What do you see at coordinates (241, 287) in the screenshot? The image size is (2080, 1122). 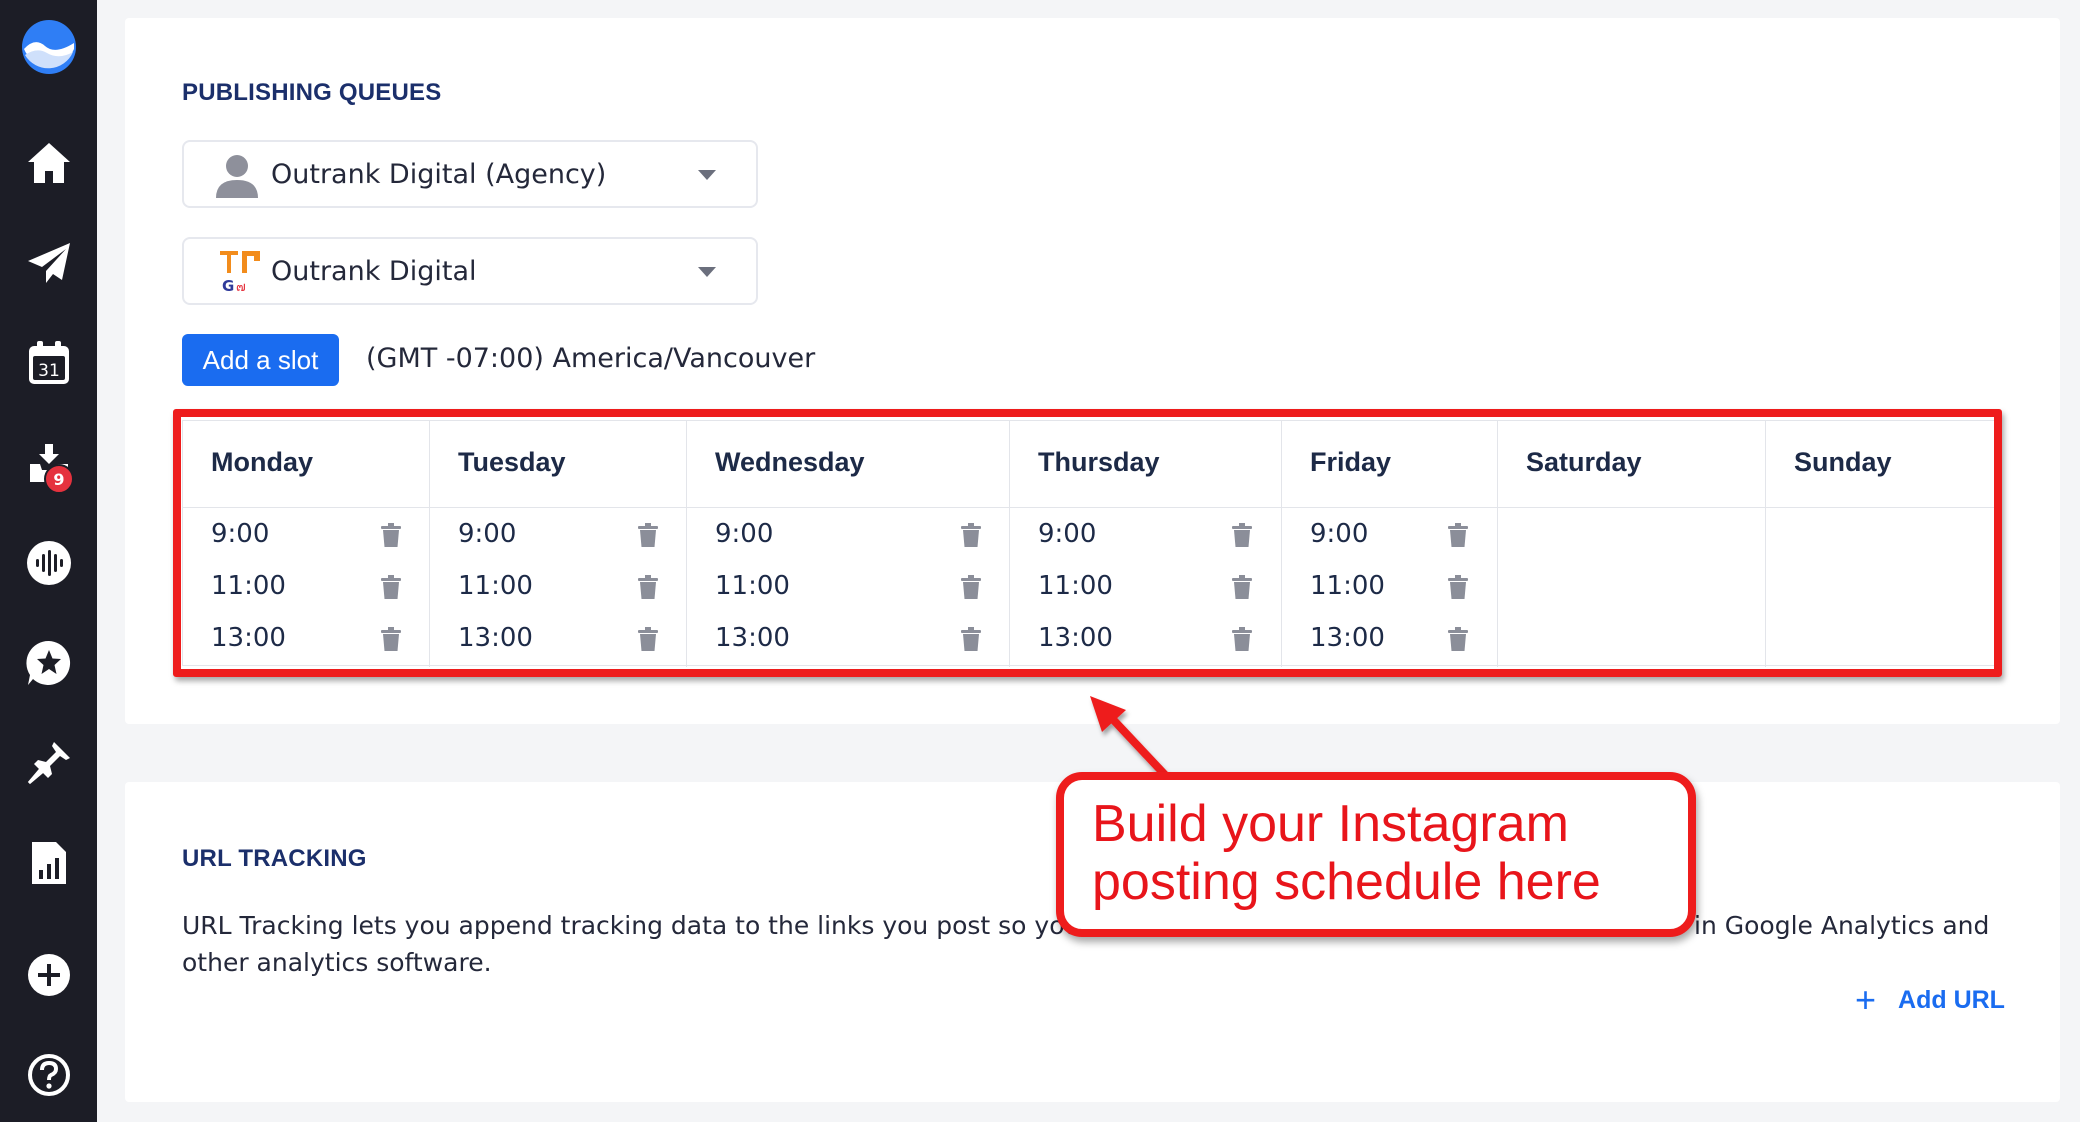 I see `svg-text: ๗` at bounding box center [241, 287].